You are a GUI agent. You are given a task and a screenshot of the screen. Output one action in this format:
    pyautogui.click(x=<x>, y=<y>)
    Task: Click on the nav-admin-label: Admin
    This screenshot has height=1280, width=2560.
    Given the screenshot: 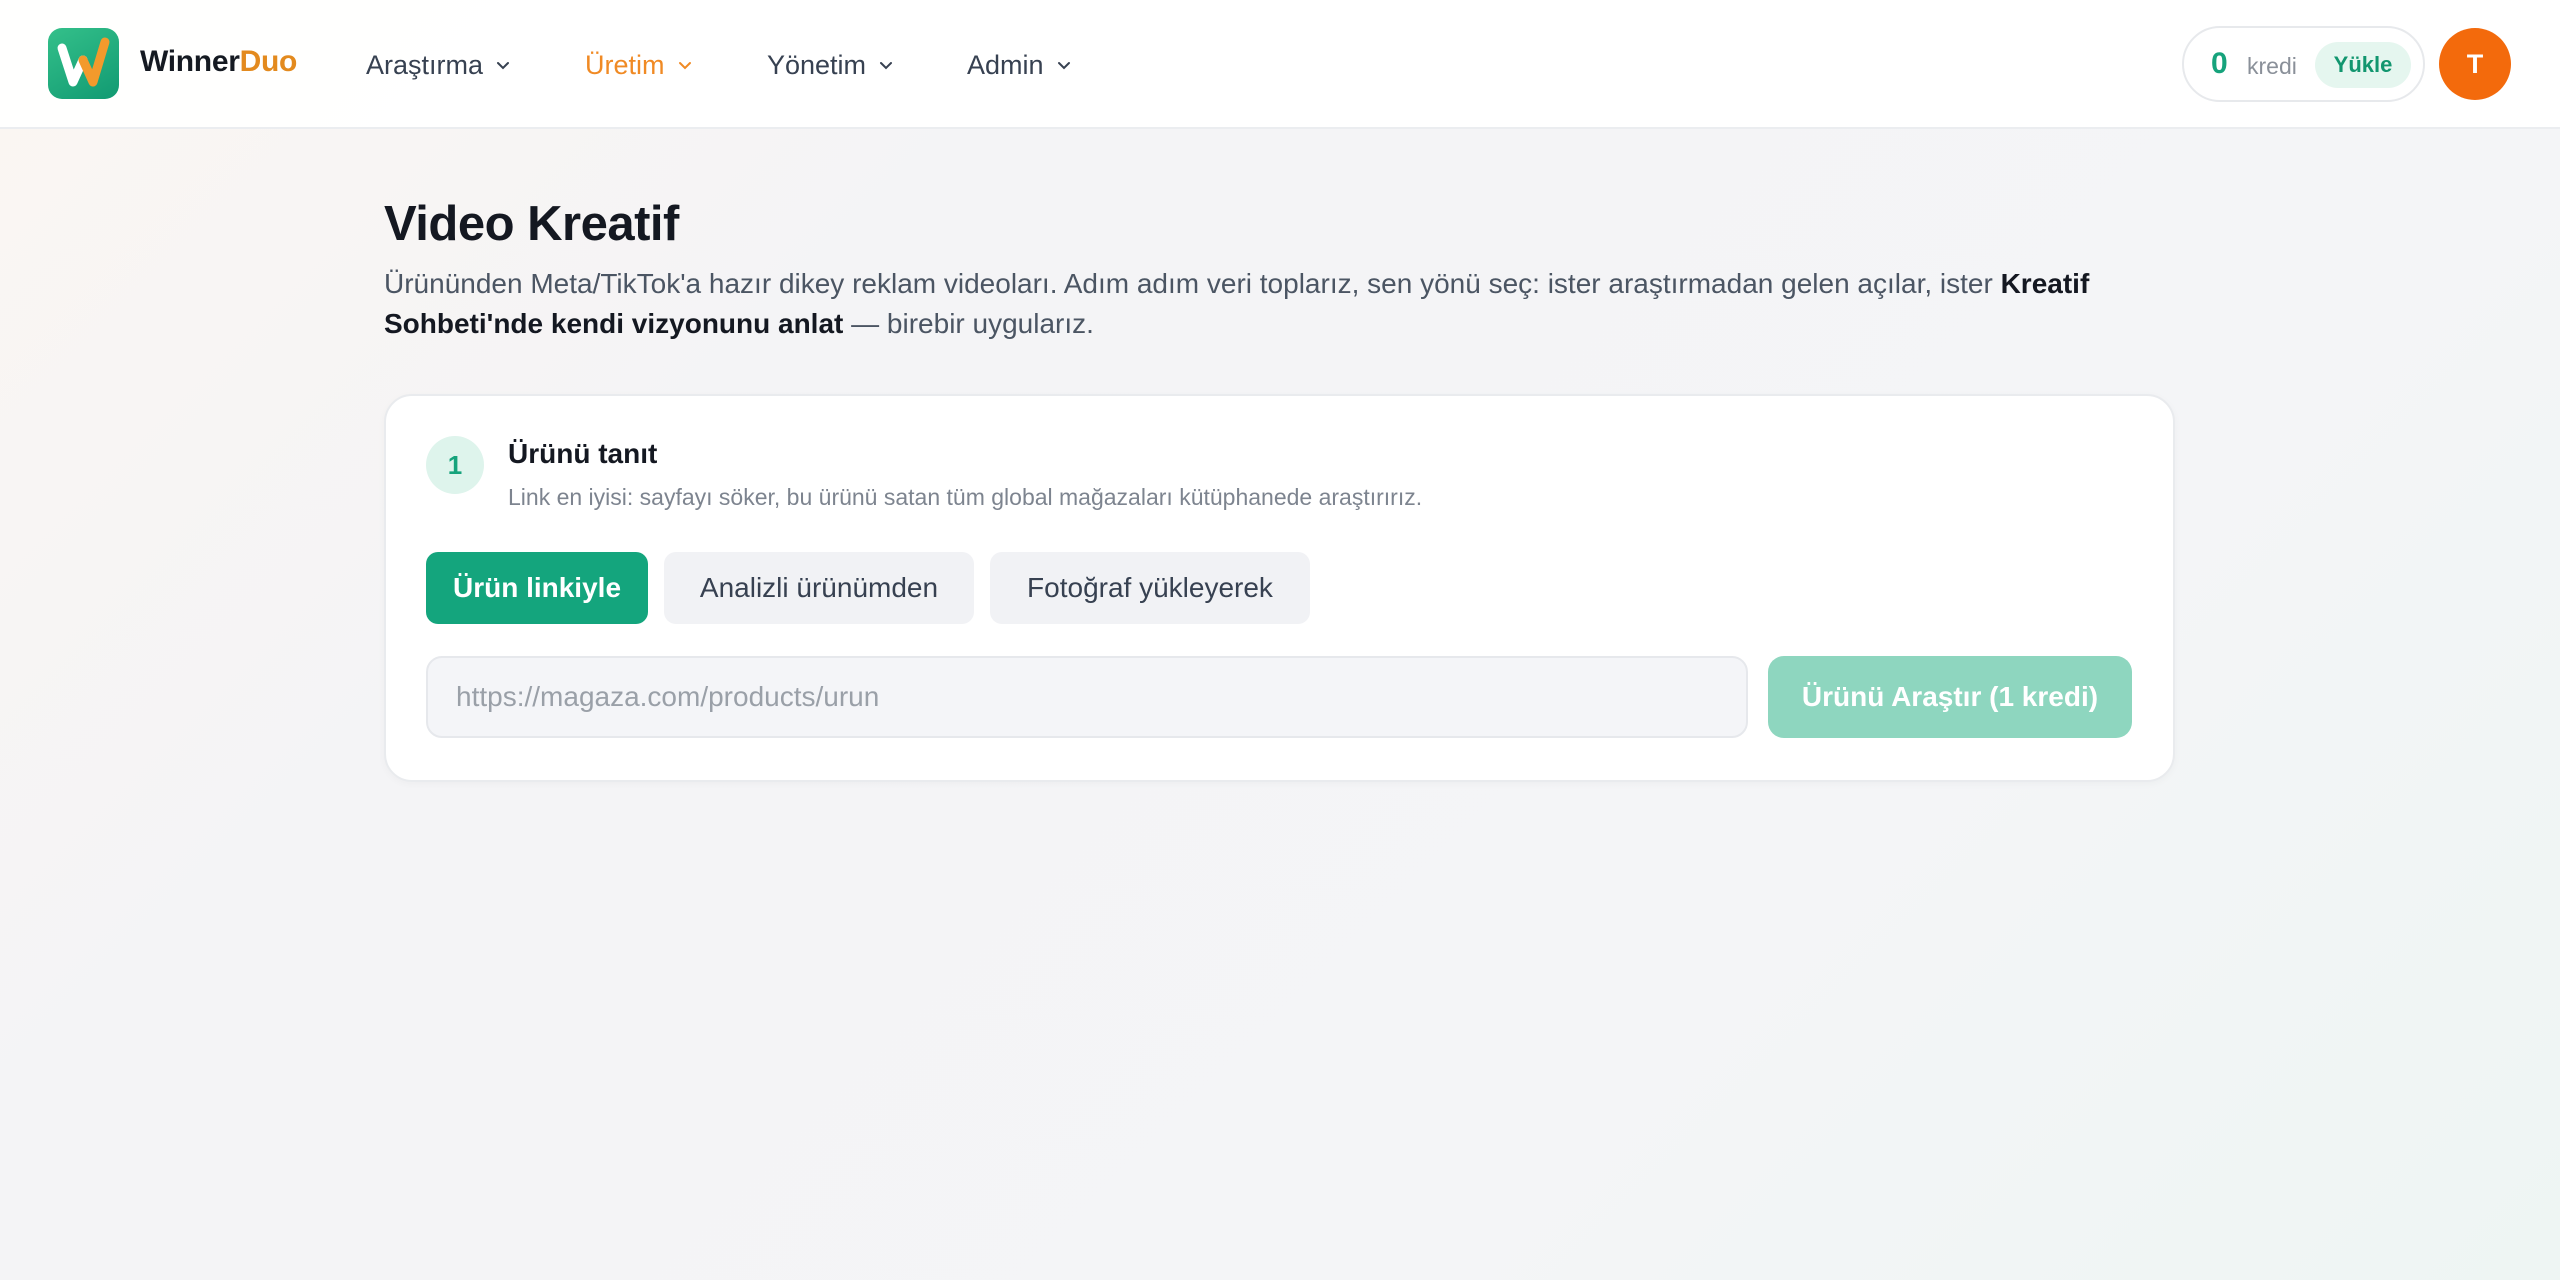 What is the action you would take?
    pyautogui.click(x=1005, y=64)
    